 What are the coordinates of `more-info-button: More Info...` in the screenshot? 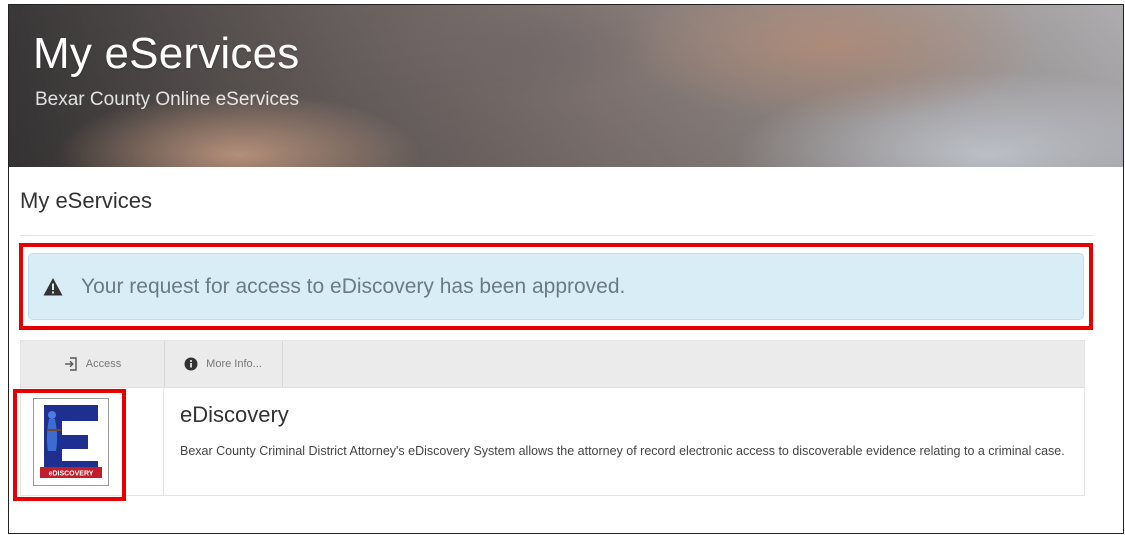 It's located at (223, 364).